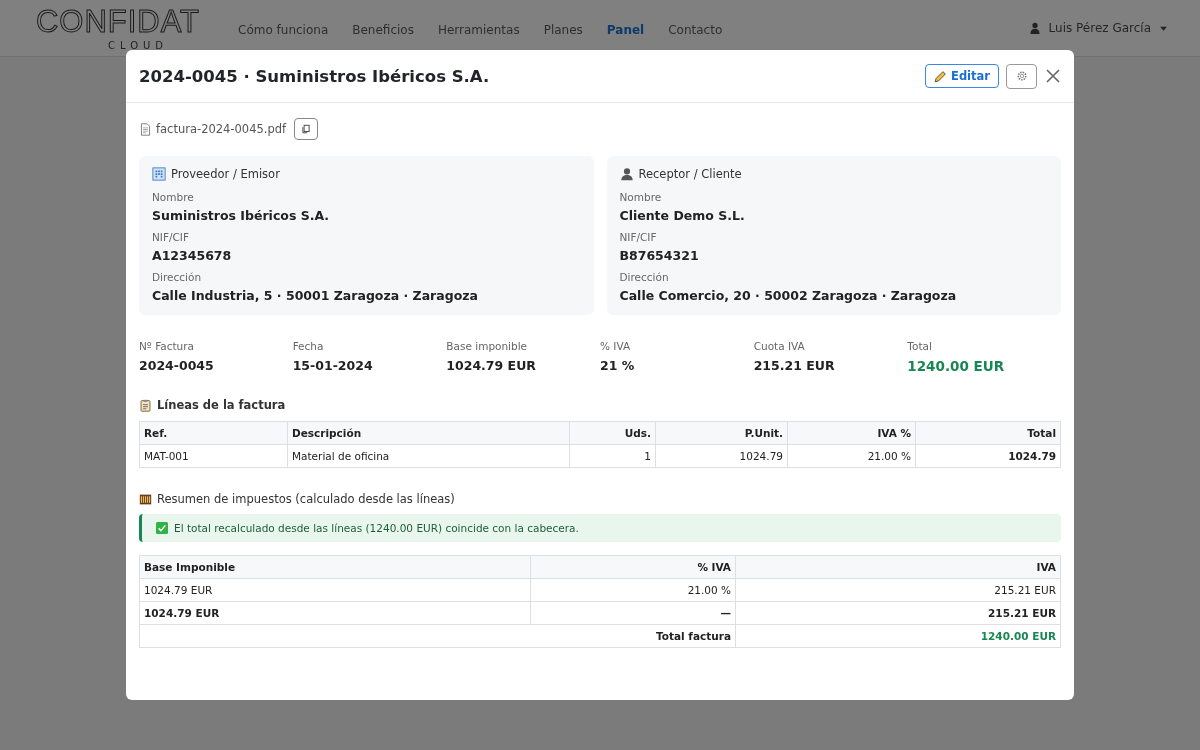 Image resolution: width=1200 pixels, height=750 pixels. I want to click on table-cell: 1, so click(612, 456).